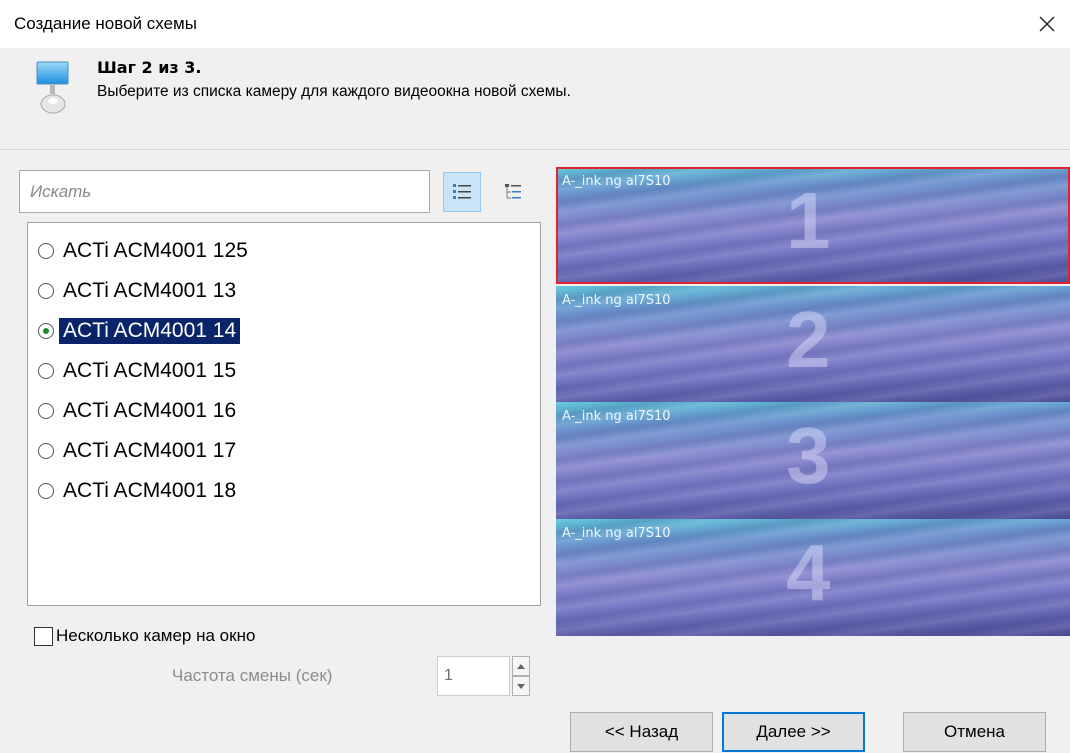  I want to click on cancel-button: Отмена, so click(974, 732).